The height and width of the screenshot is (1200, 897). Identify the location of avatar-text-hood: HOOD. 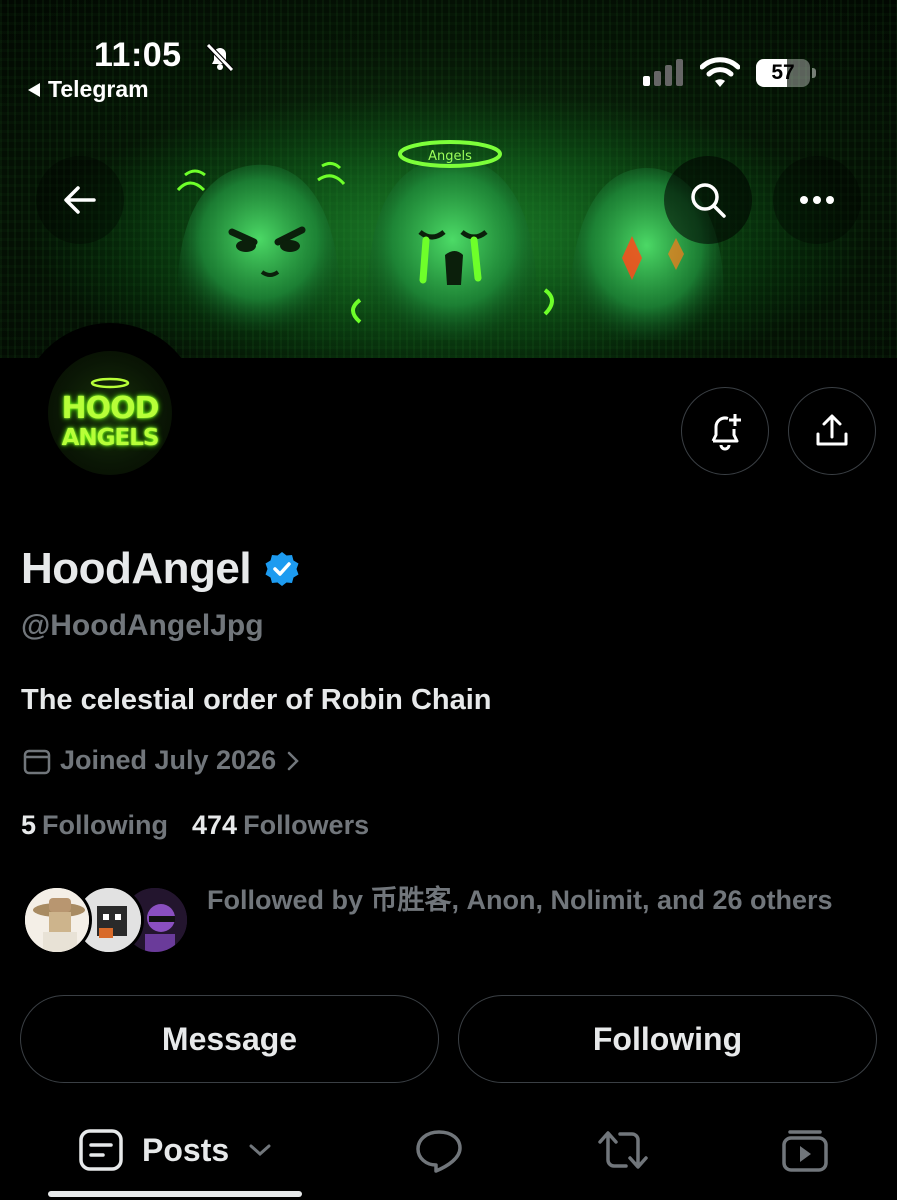
(110, 408).